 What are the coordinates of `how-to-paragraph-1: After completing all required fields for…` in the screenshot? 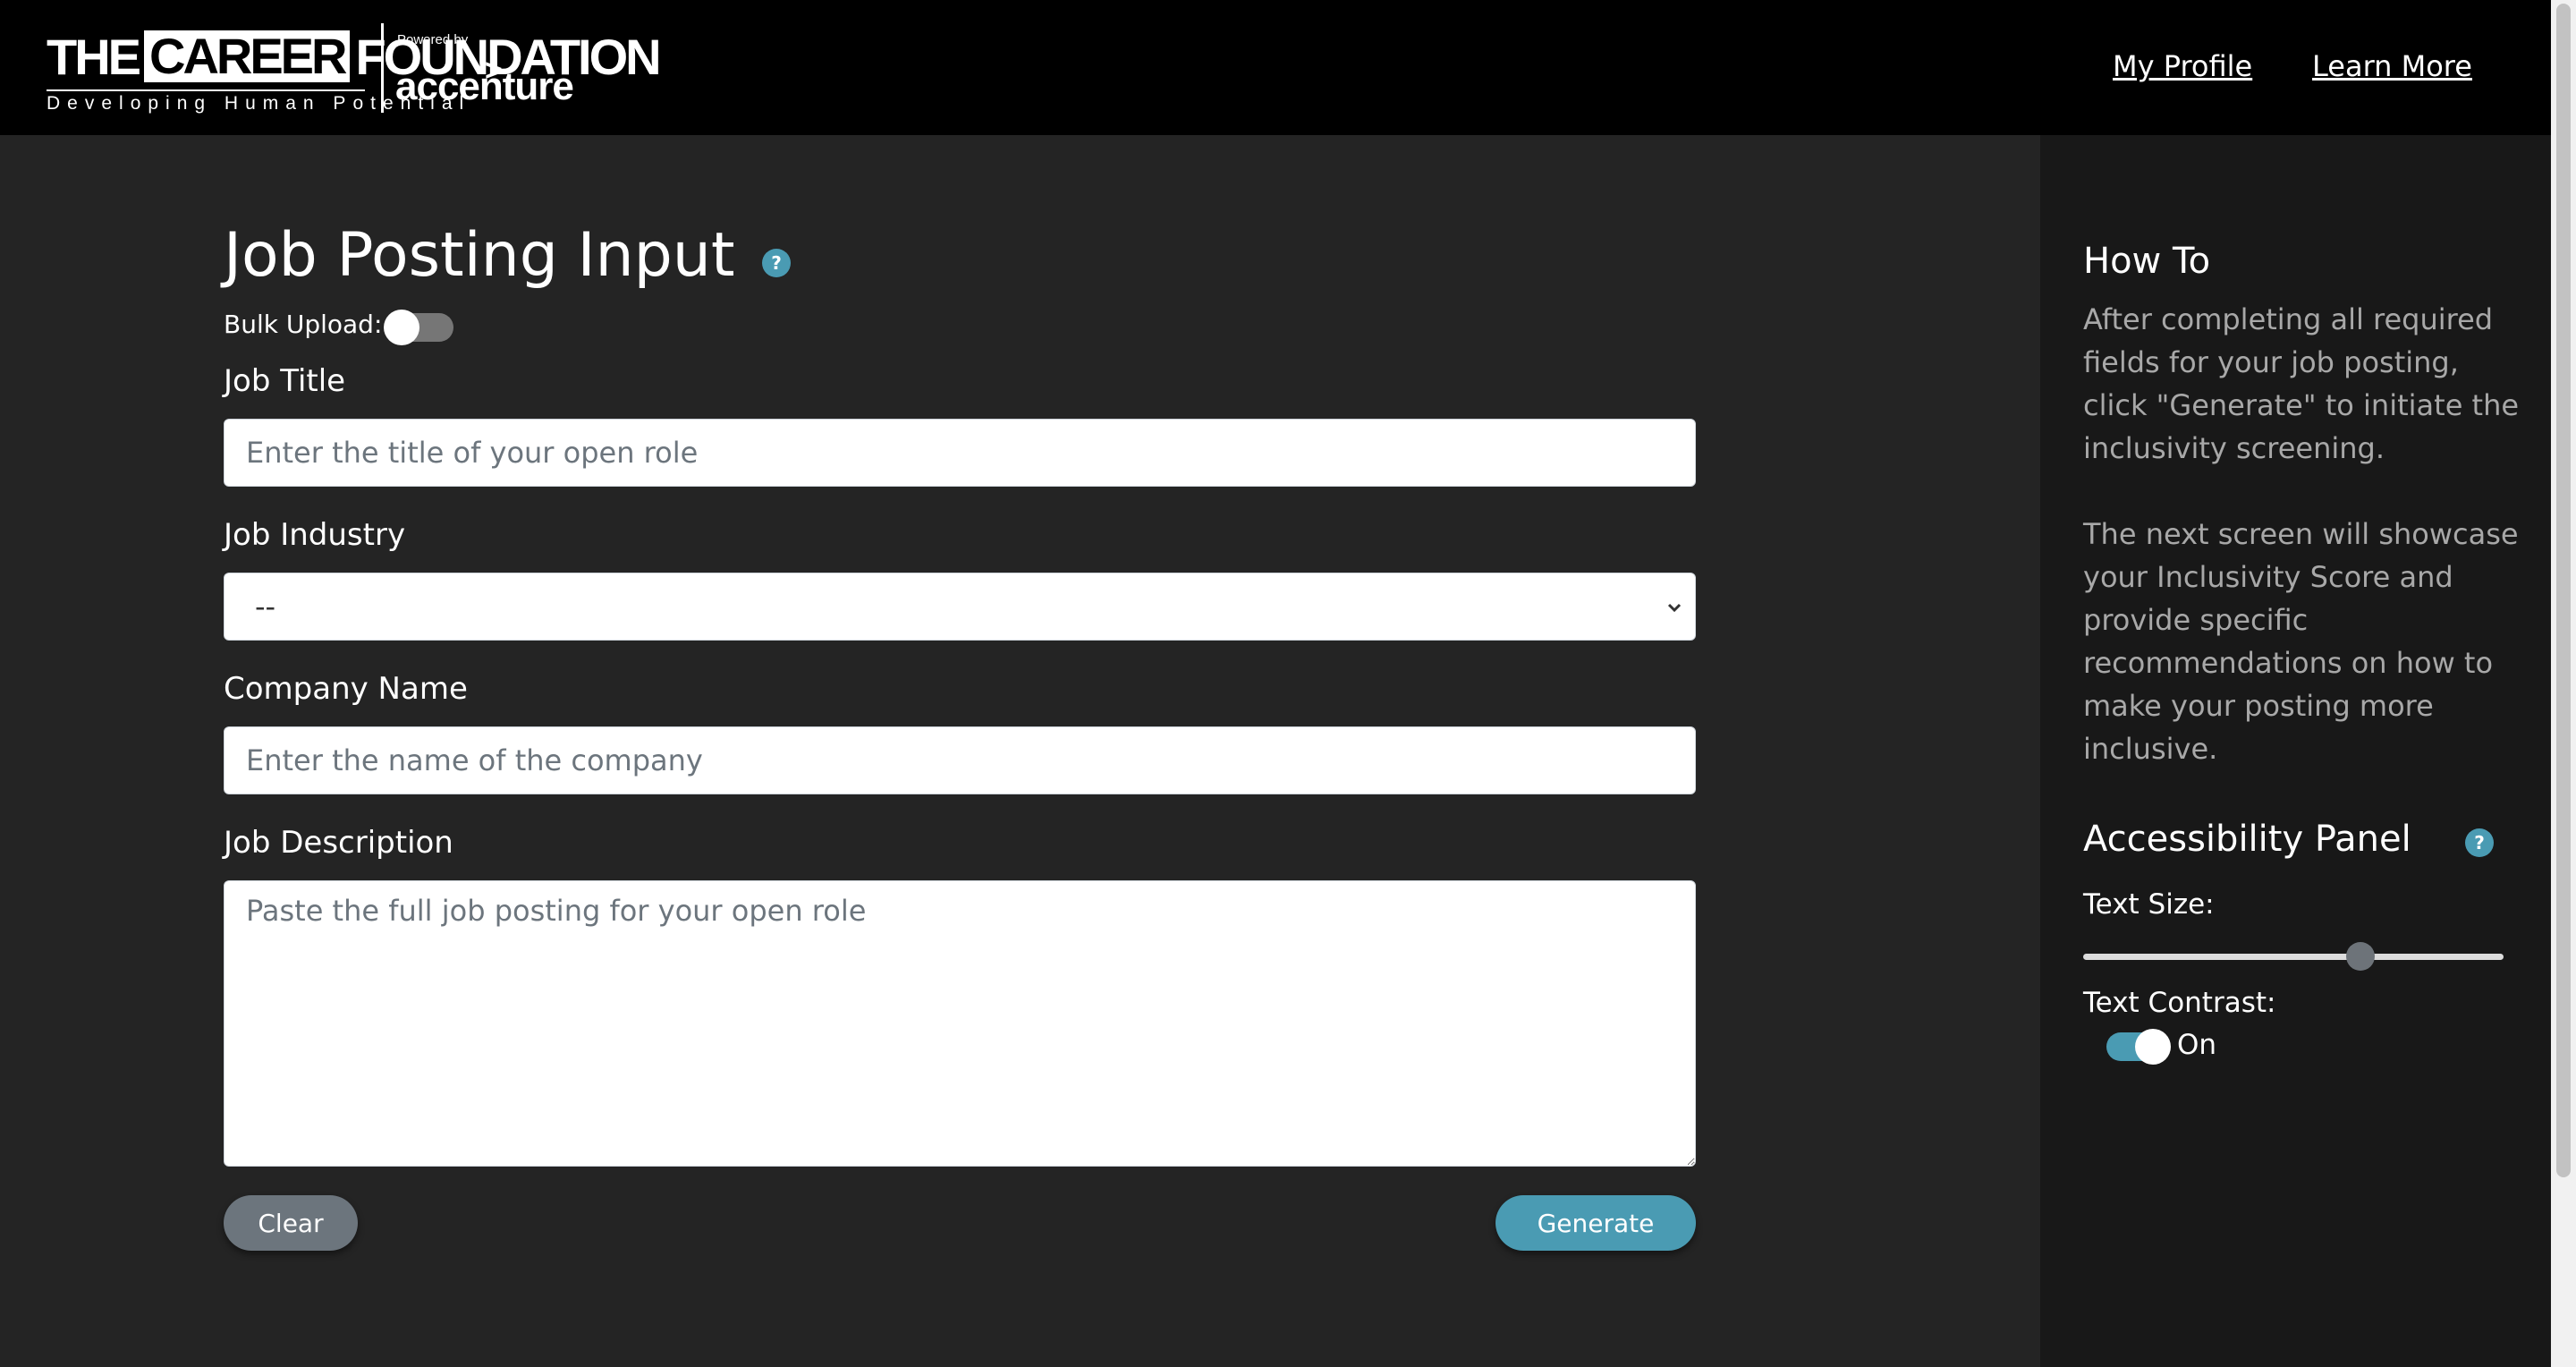 It's located at (2301, 383).